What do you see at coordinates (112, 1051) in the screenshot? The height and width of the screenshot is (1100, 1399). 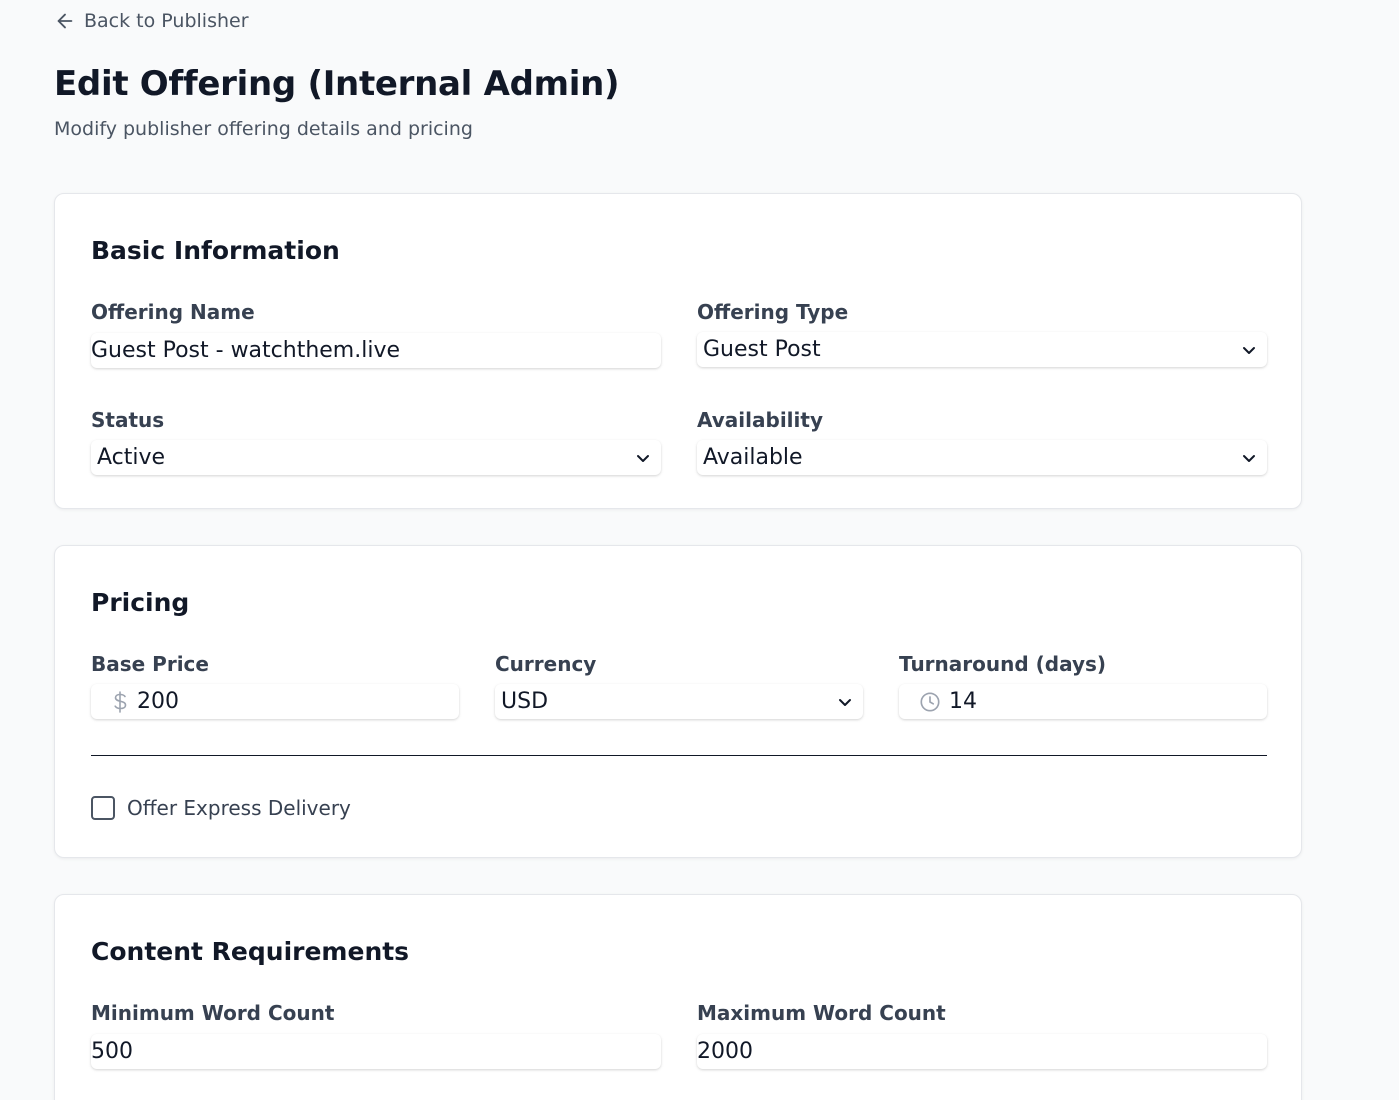 I see `min-word-count-value: 500` at bounding box center [112, 1051].